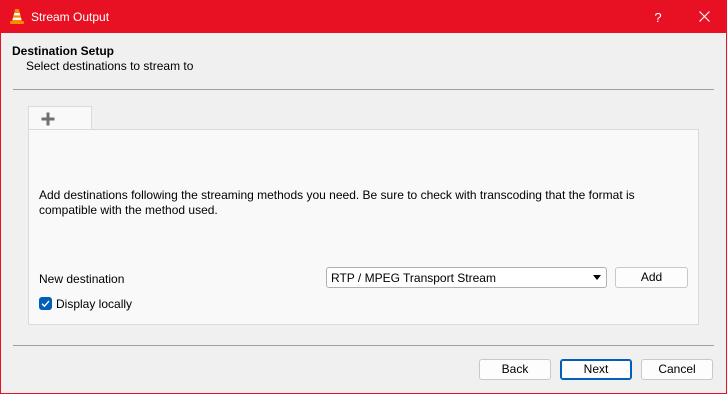 The height and width of the screenshot is (394, 727). I want to click on close-button, so click(704, 16).